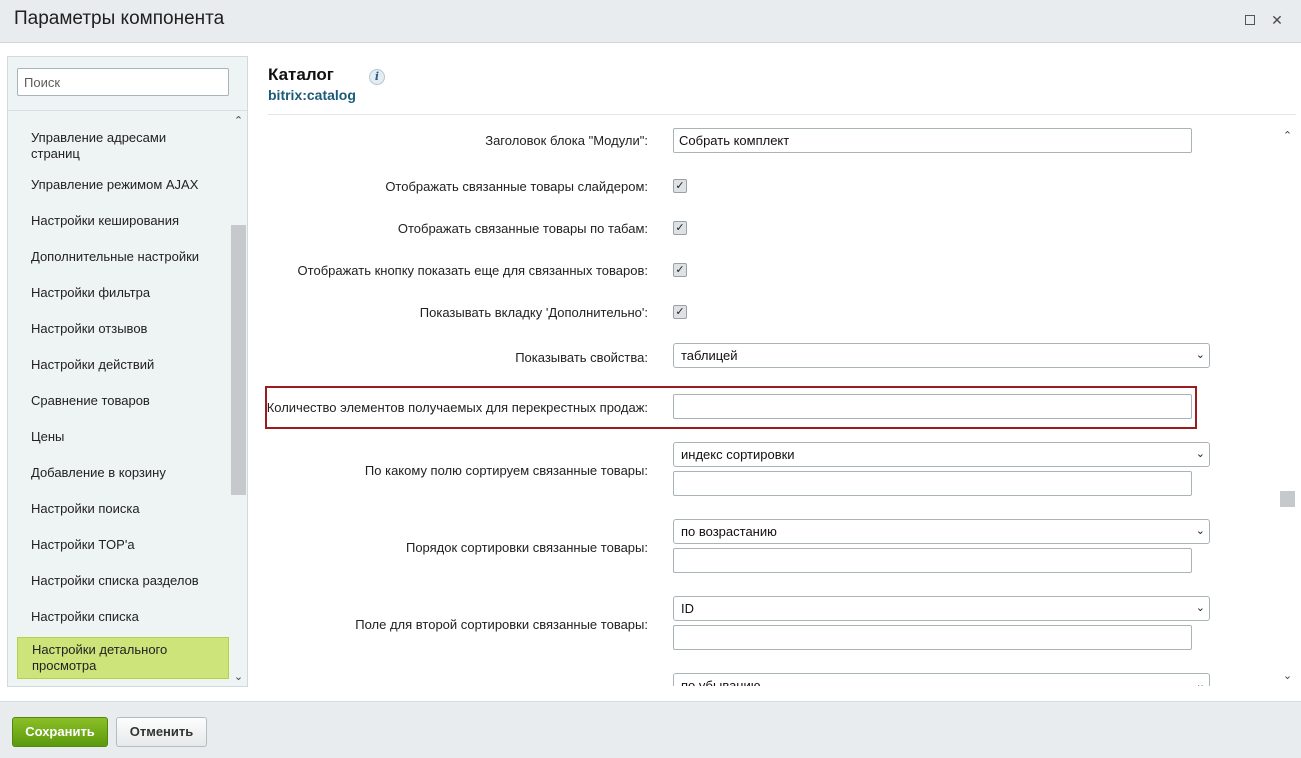 This screenshot has height=758, width=1301. Describe the element at coordinates (123, 146) in the screenshot. I see `sidebar-item-url-management: Управление адресами страниц` at that location.